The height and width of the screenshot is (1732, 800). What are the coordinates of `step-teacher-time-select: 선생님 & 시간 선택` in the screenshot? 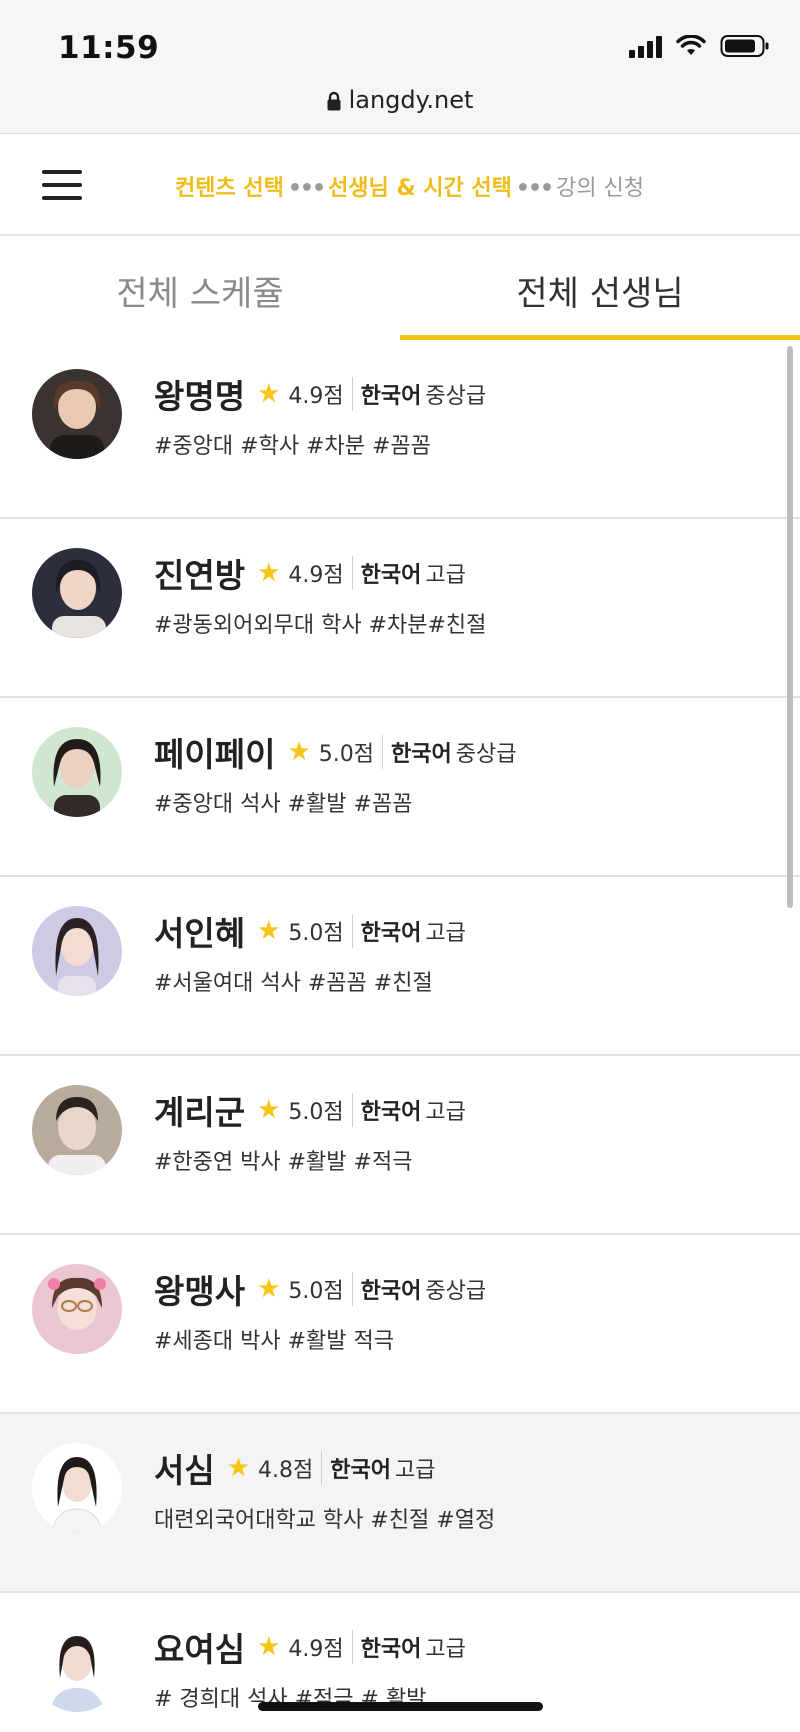 It's located at (420, 188).